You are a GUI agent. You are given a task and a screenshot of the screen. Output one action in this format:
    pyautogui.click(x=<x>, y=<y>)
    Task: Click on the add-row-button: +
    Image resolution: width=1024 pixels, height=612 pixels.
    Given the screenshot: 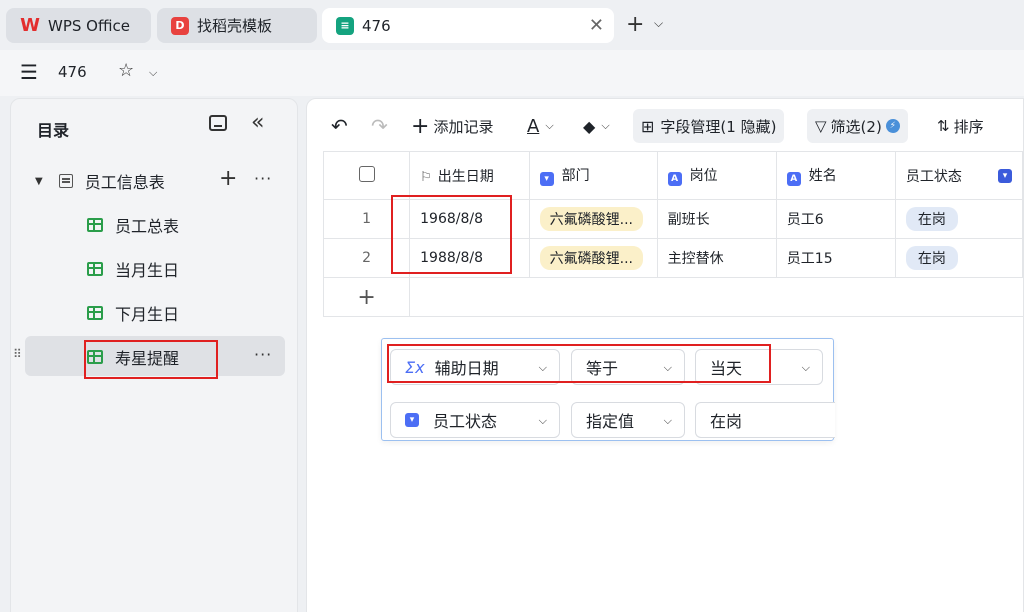 What is the action you would take?
    pyautogui.click(x=366, y=297)
    